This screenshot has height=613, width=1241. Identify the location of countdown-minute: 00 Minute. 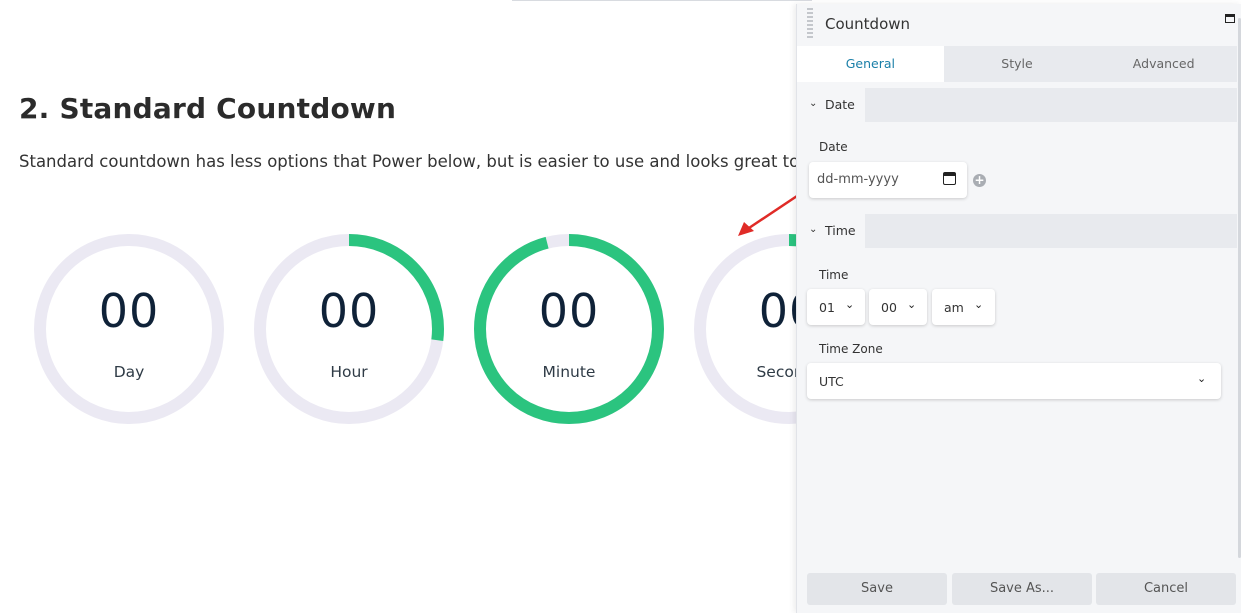
(569, 329).